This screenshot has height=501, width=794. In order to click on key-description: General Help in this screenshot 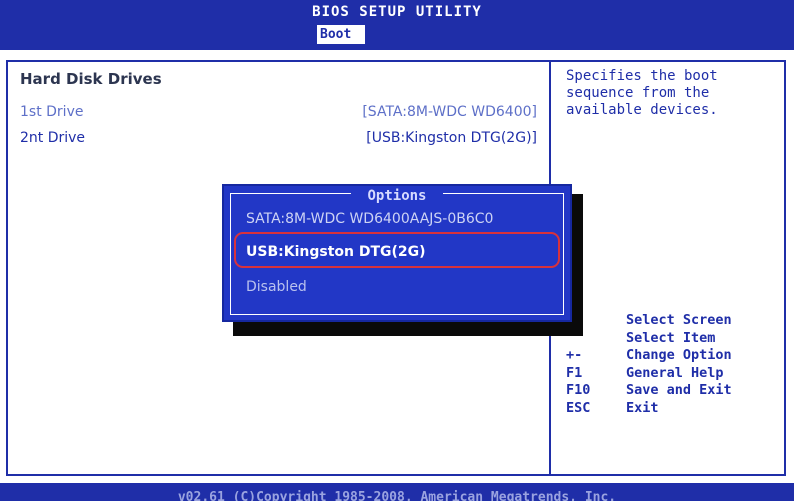, I will do `click(675, 372)`.